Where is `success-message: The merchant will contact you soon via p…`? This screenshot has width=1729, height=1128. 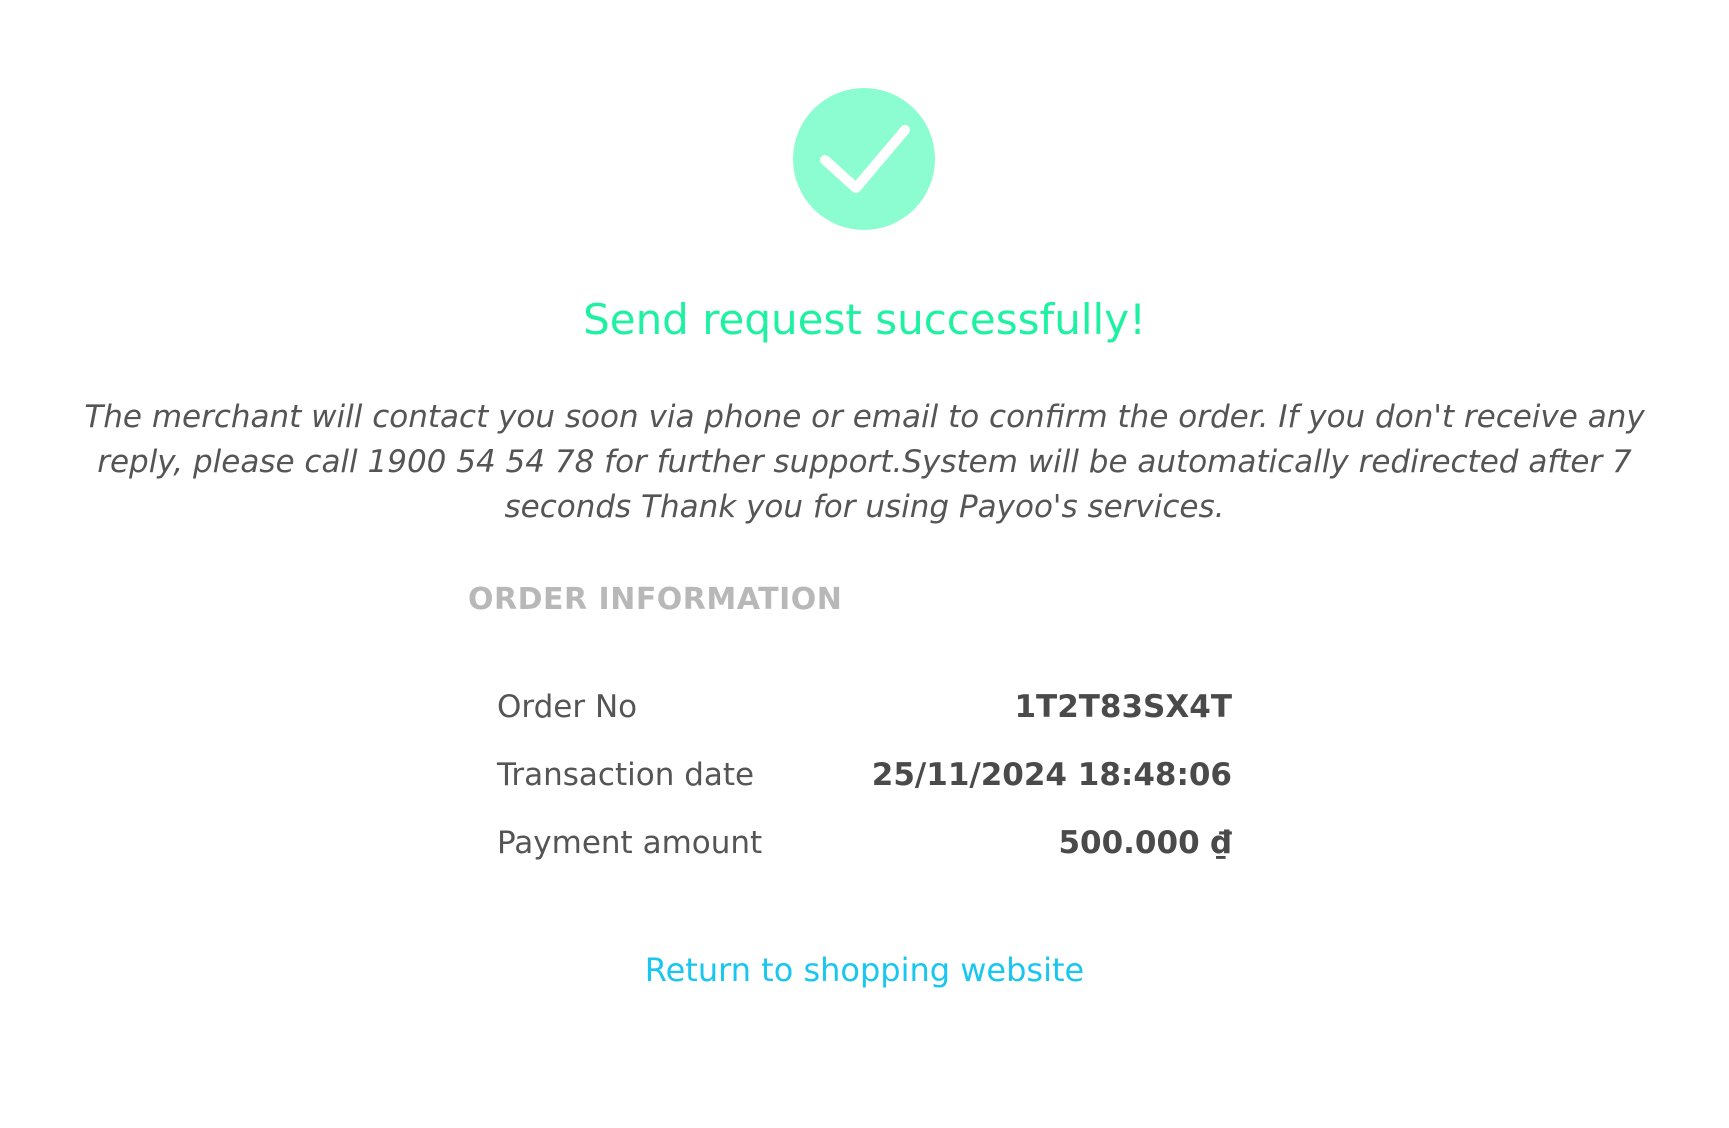
success-message: The merchant will contact you soon via p… is located at coordinates (864, 462).